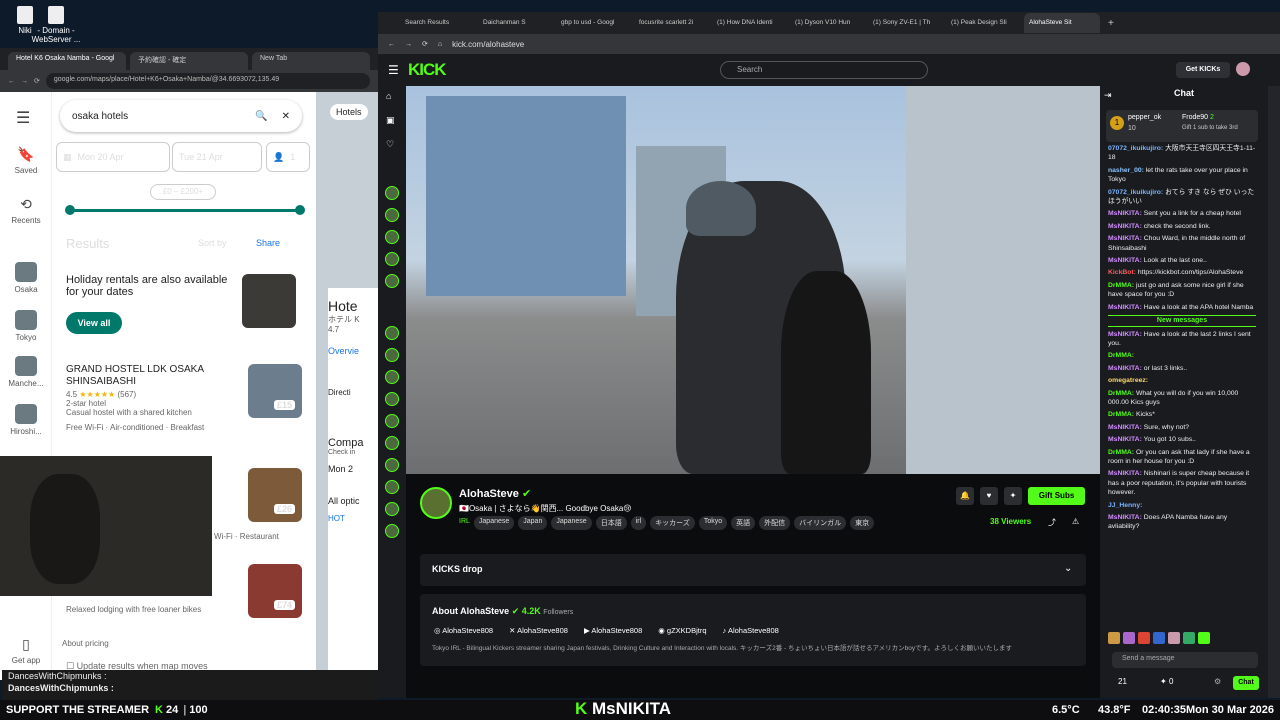  What do you see at coordinates (1122, 272) in the screenshot?
I see `chat-username: KickBot:` at bounding box center [1122, 272].